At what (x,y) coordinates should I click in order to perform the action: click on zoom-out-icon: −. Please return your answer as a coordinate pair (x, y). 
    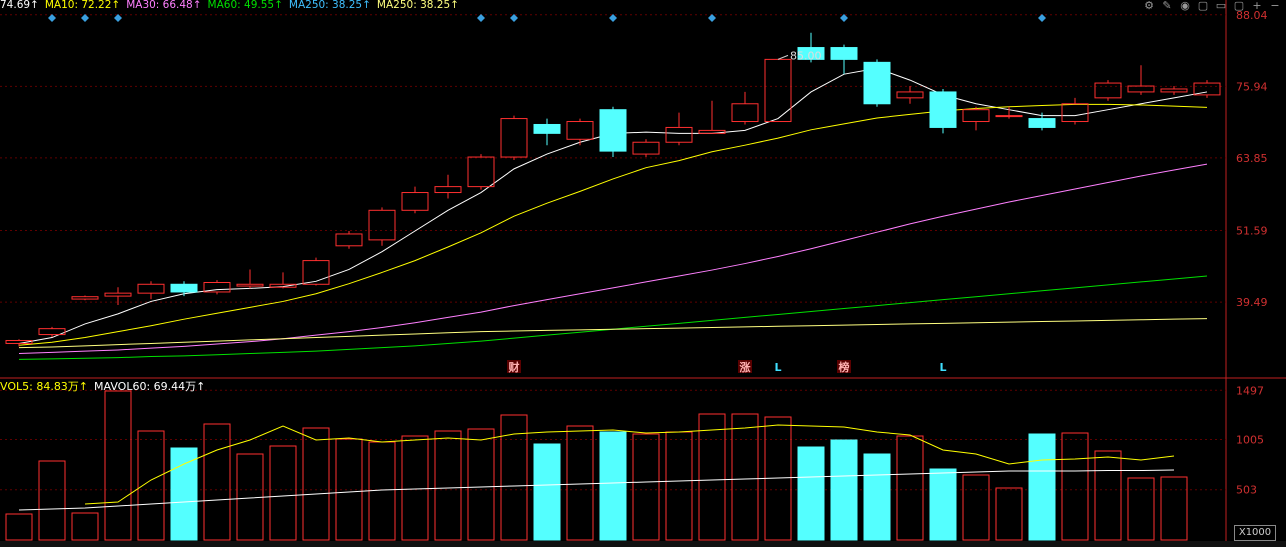
    Looking at the image, I should click on (1275, 6).